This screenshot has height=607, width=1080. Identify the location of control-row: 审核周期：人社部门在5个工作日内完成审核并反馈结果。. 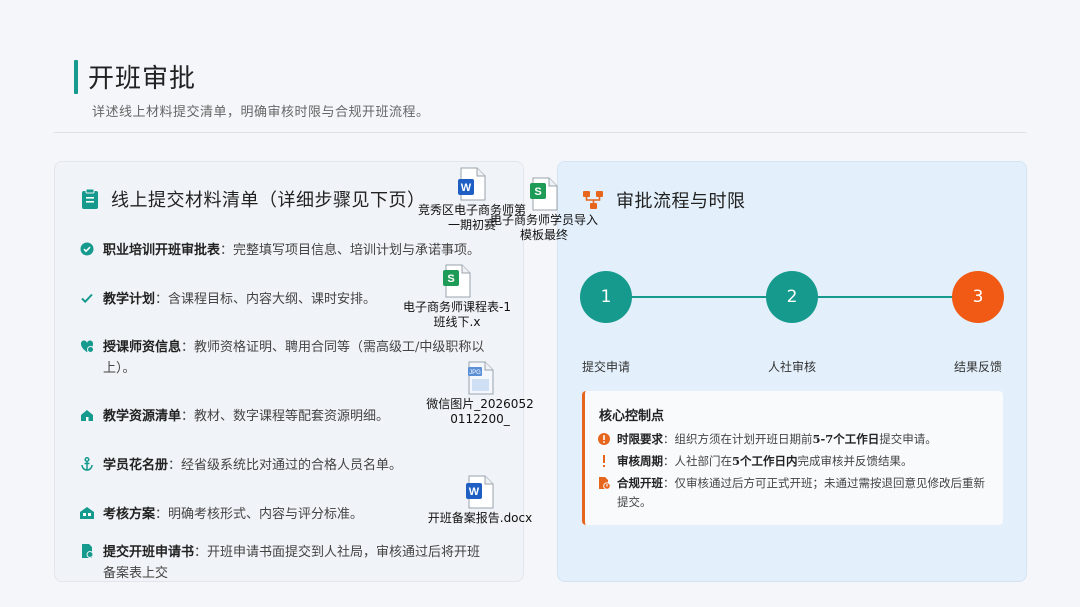
(794, 461).